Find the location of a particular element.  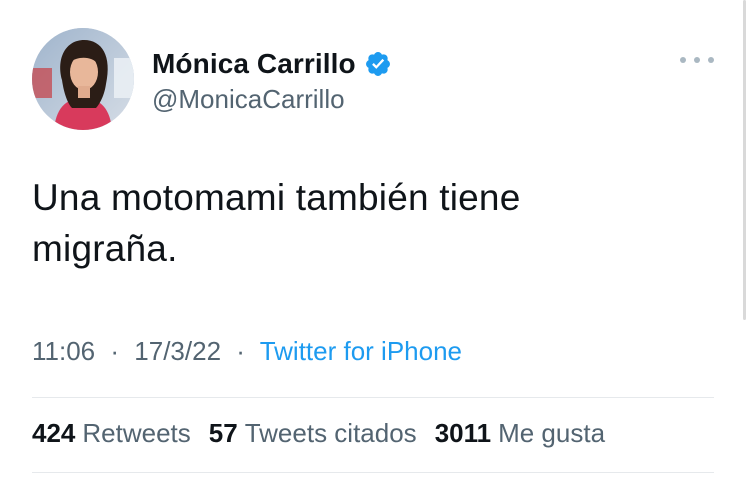

retweets-label: Retweets is located at coordinates (136, 433).